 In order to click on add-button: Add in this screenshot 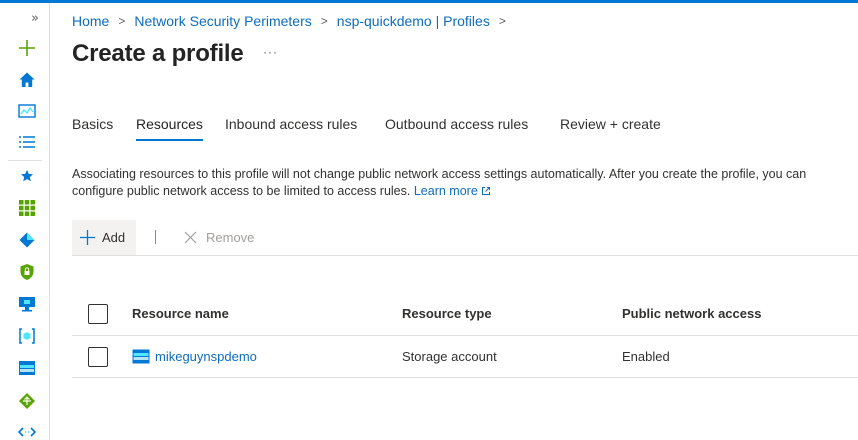, I will do `click(104, 237)`.